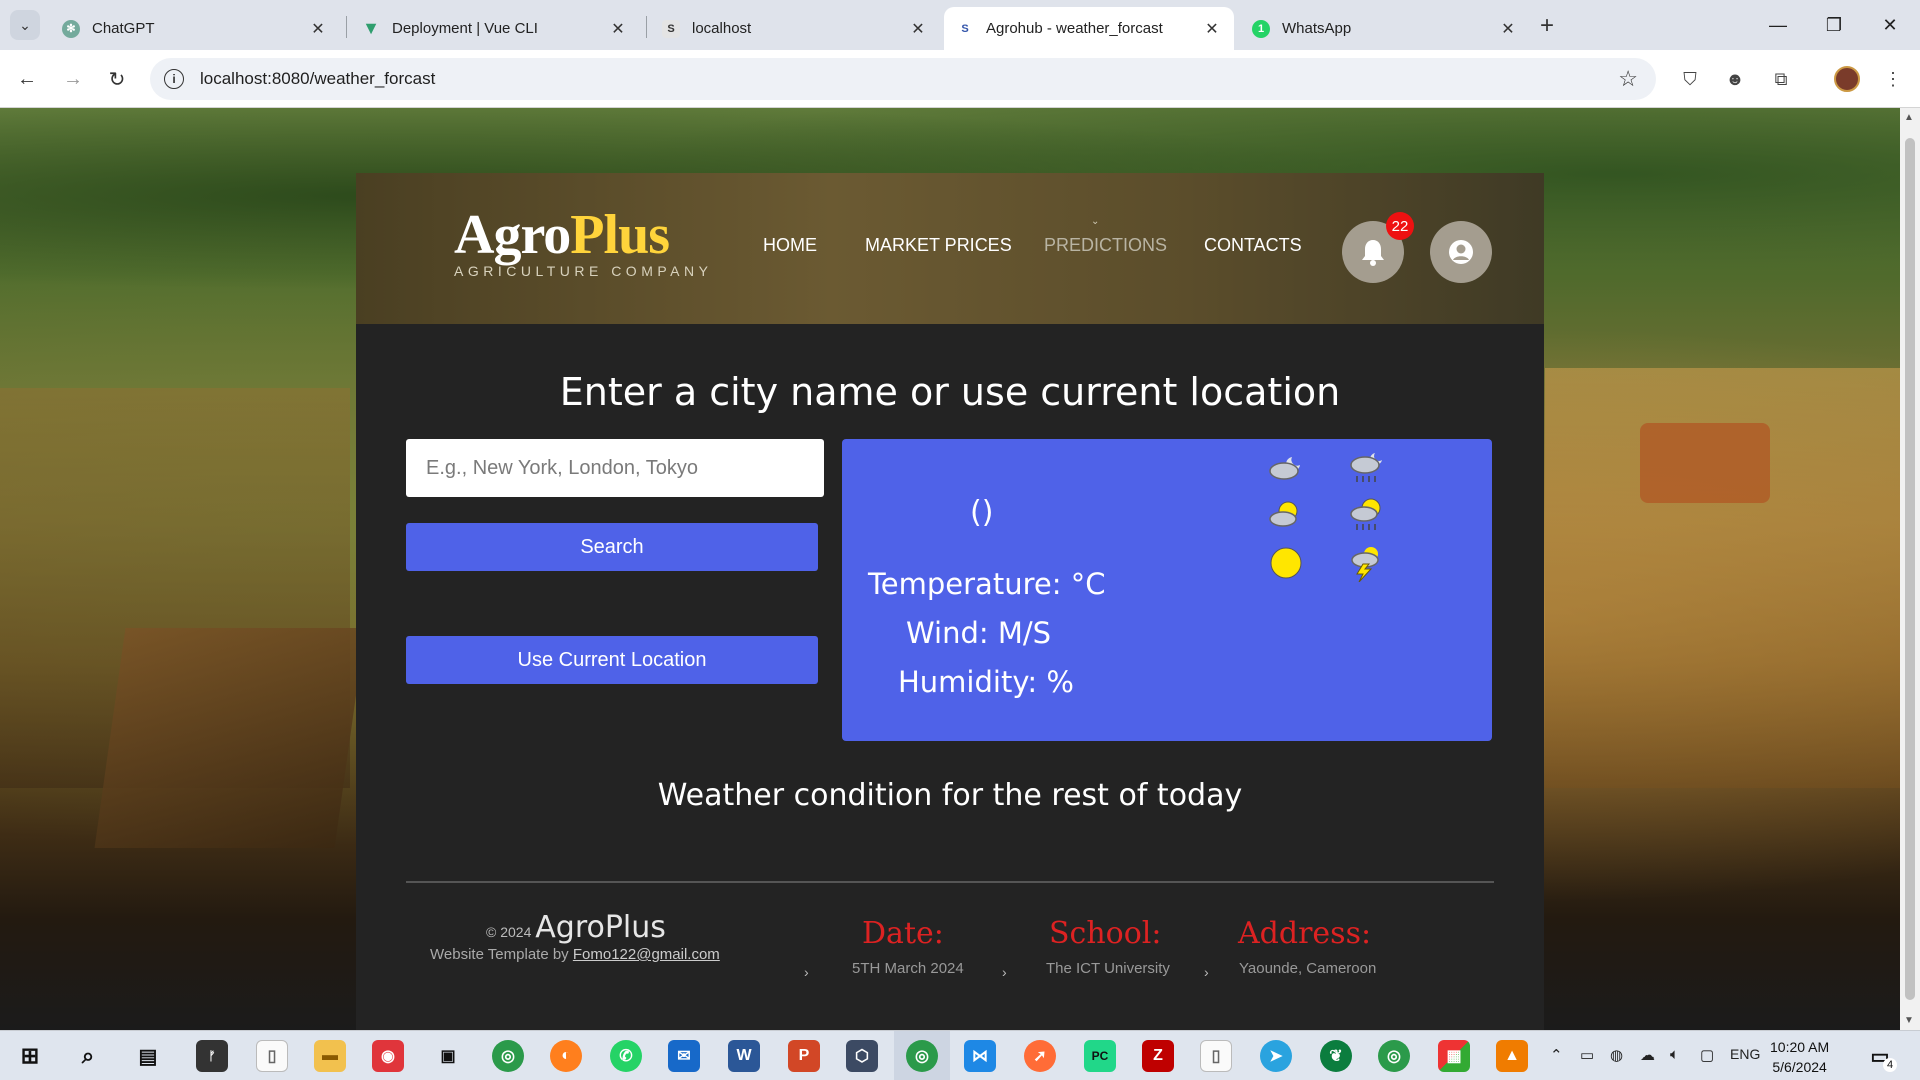 The image size is (1920, 1080). What do you see at coordinates (1367, 467) in the screenshot?
I see `night-rain-icon` at bounding box center [1367, 467].